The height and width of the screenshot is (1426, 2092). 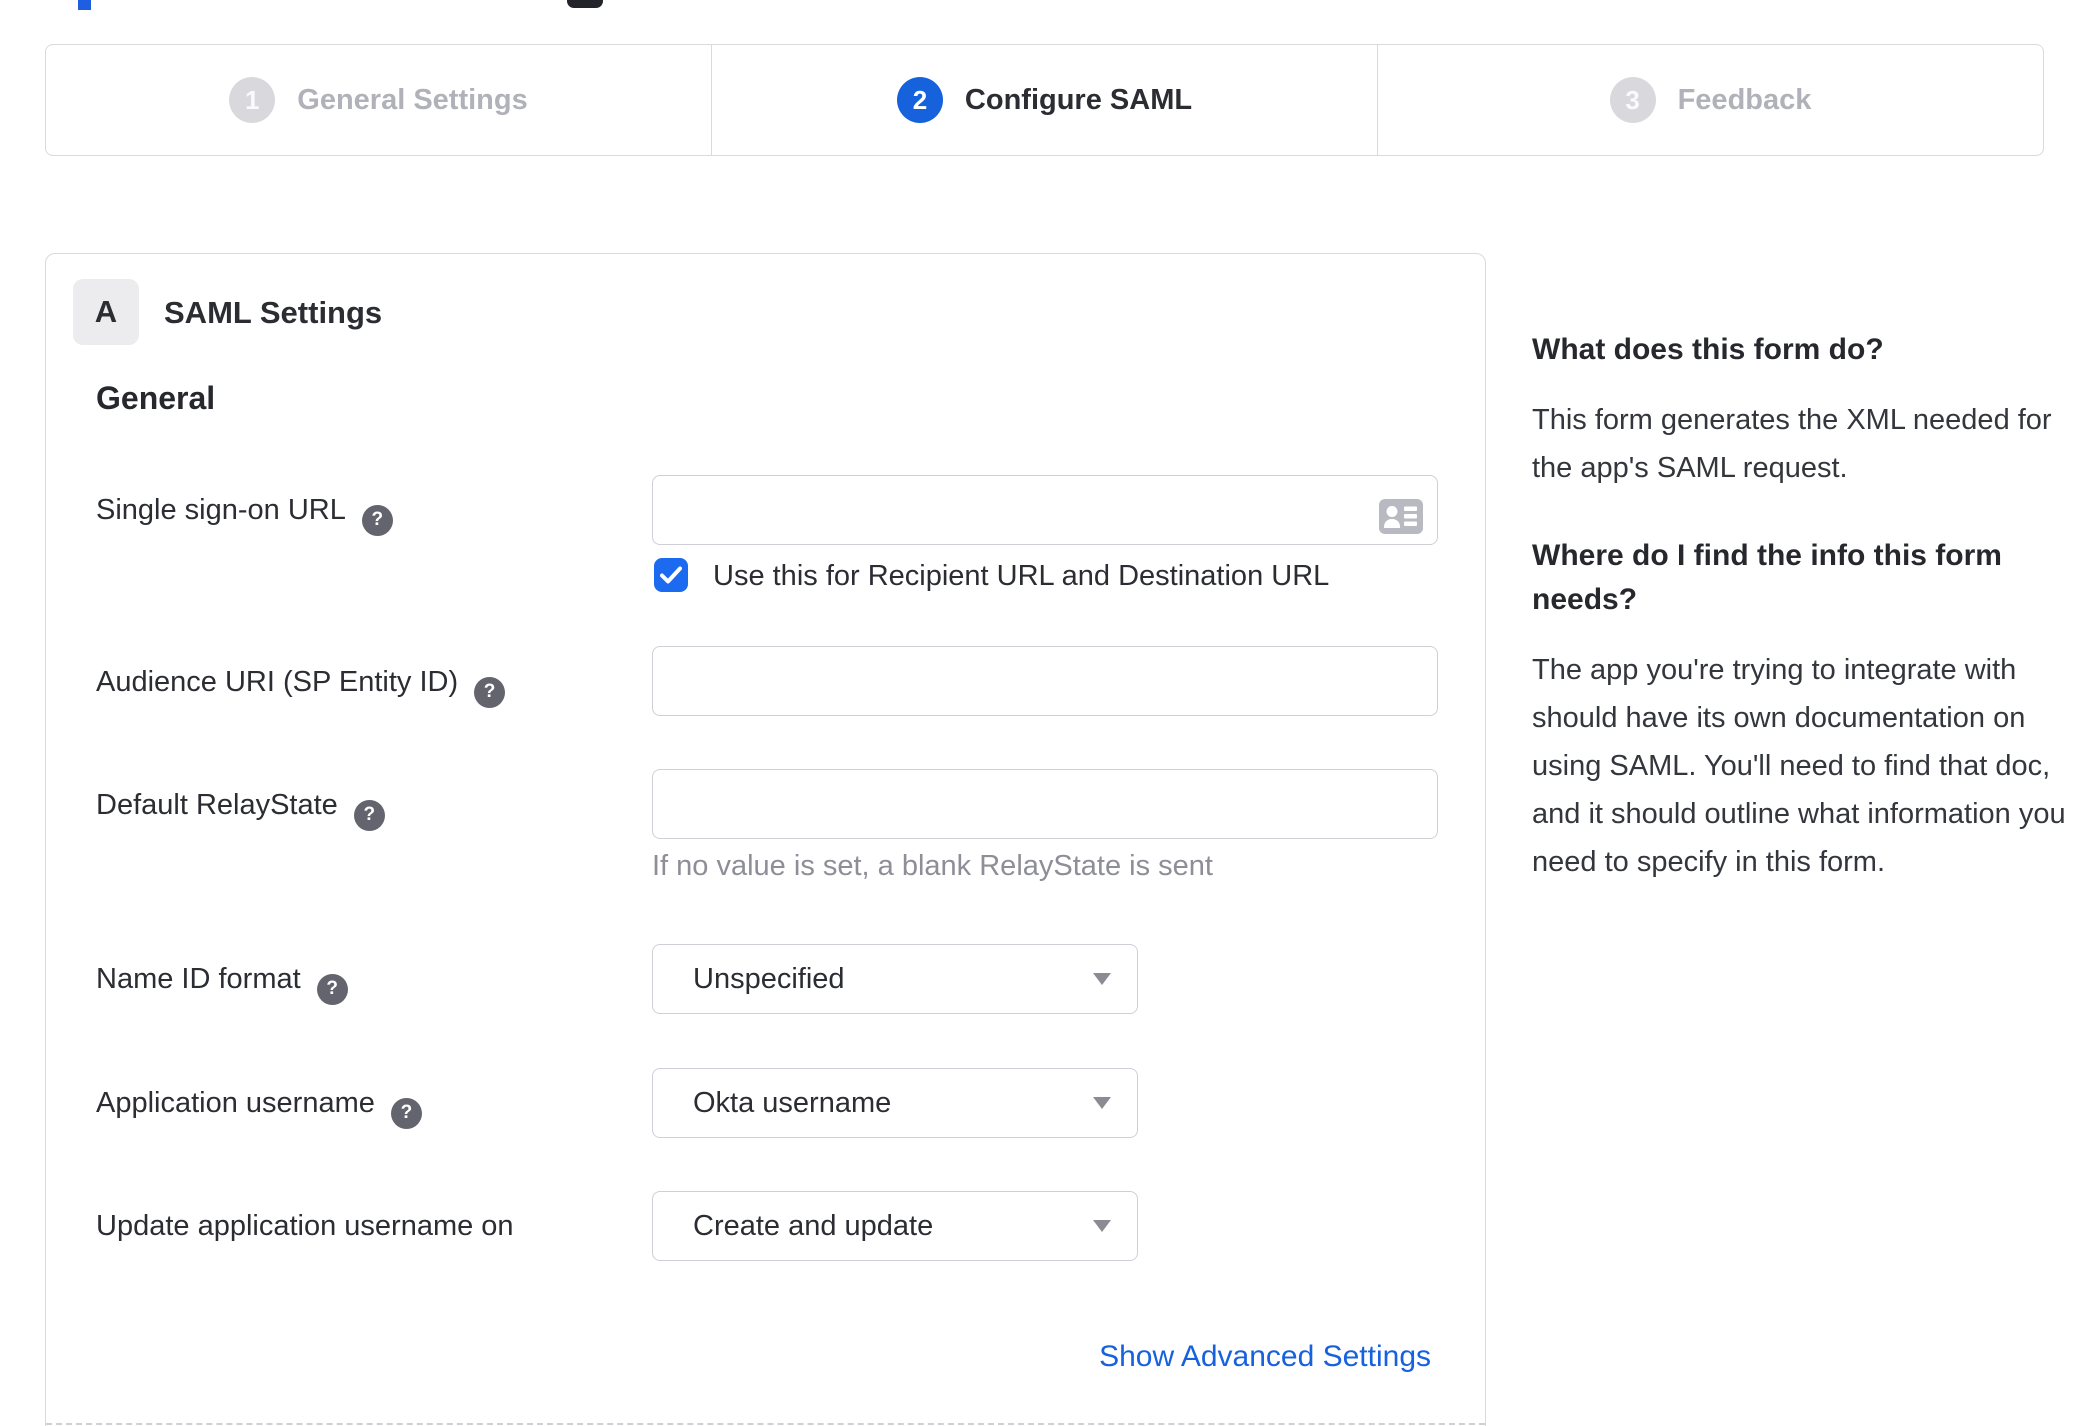 What do you see at coordinates (305, 1226) in the screenshot?
I see `update-username-label: Update application username on` at bounding box center [305, 1226].